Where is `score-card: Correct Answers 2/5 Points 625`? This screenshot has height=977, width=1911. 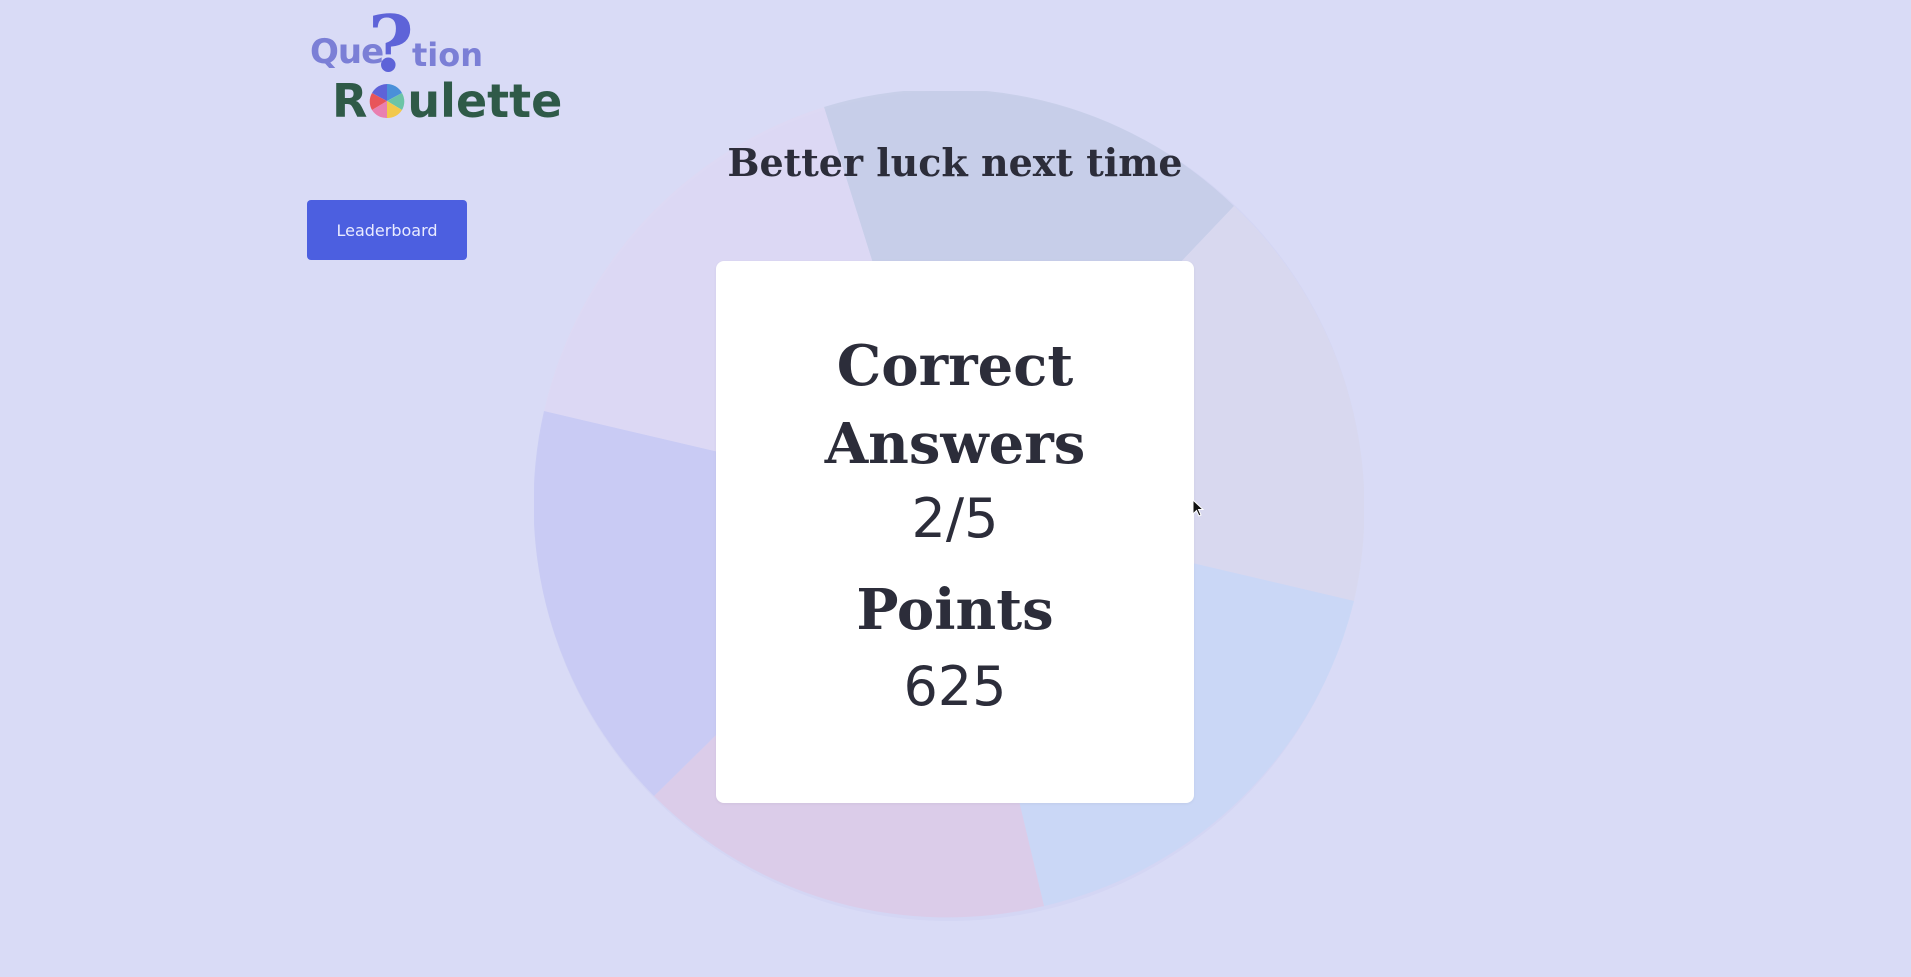 score-card: Correct Answers 2/5 Points 625 is located at coordinates (955, 532).